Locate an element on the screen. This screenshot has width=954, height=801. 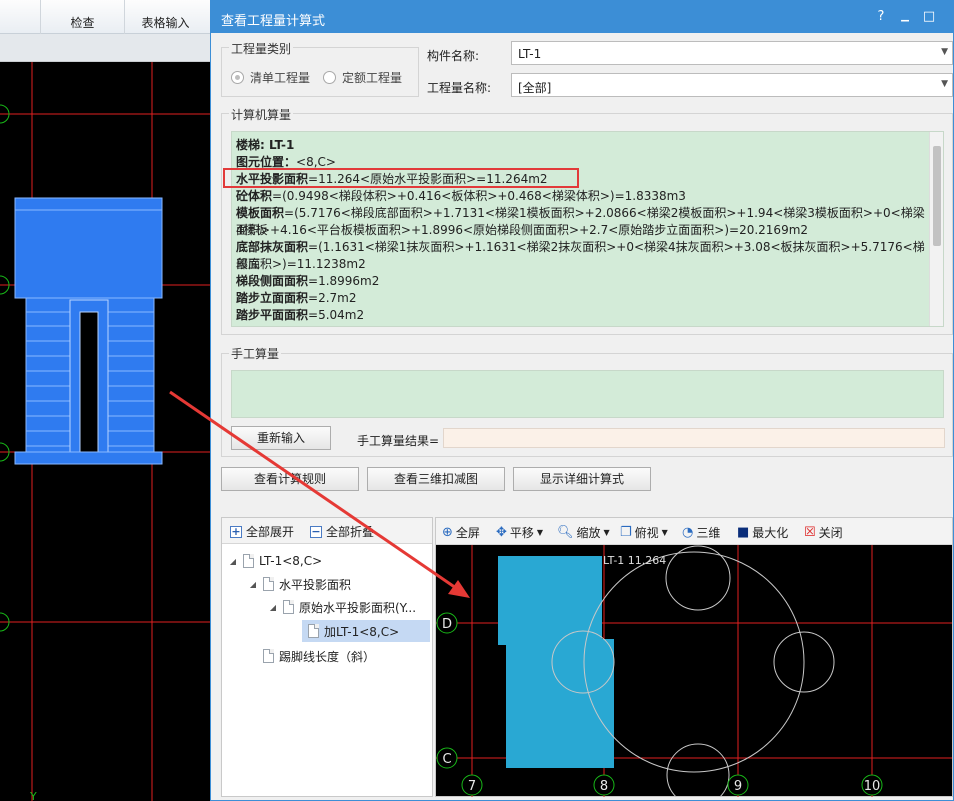
3d-icon: ◔ is located at coordinates (688, 532).